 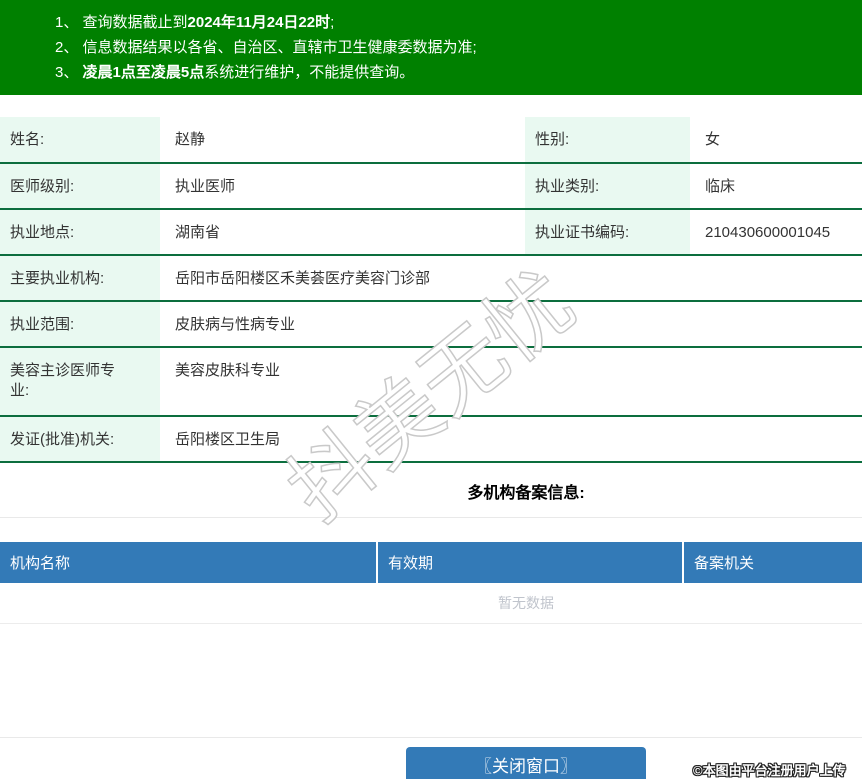 I want to click on notice-text: 3、, so click(x=69, y=72).